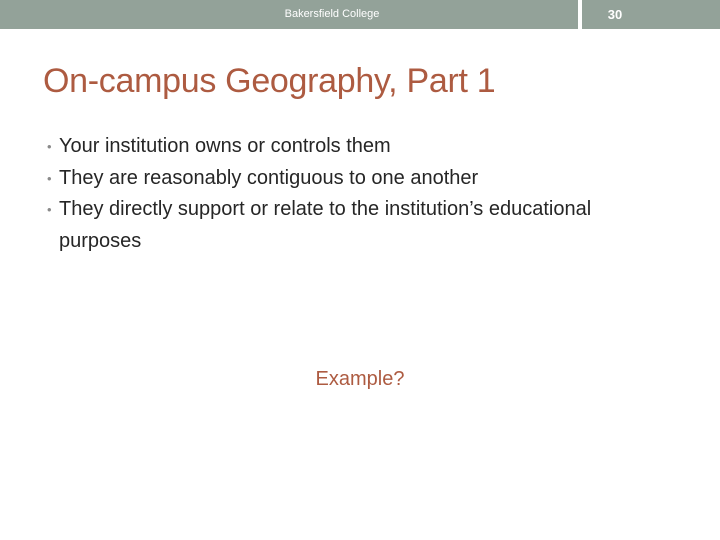 This screenshot has width=720, height=540. Describe the element at coordinates (225, 146) in the screenshot. I see `bullet-text: Your institution owns or controls them` at that location.